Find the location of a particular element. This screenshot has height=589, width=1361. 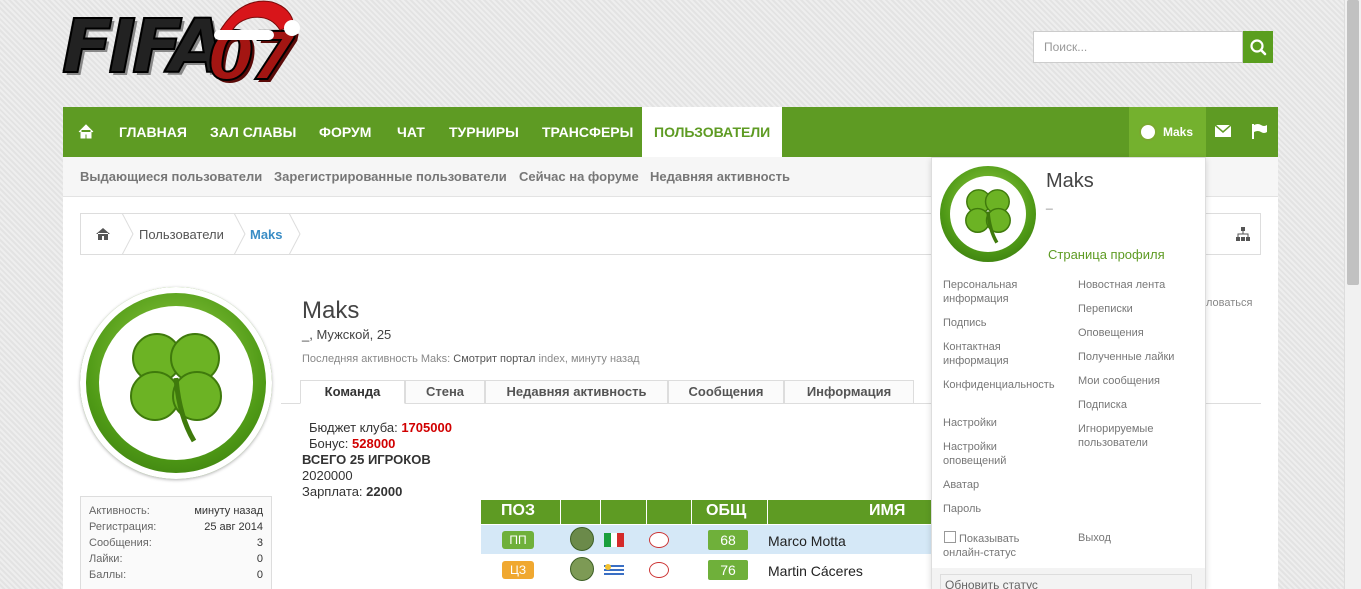

menu-likes-received: Полученные лайки is located at coordinates (1138, 357).